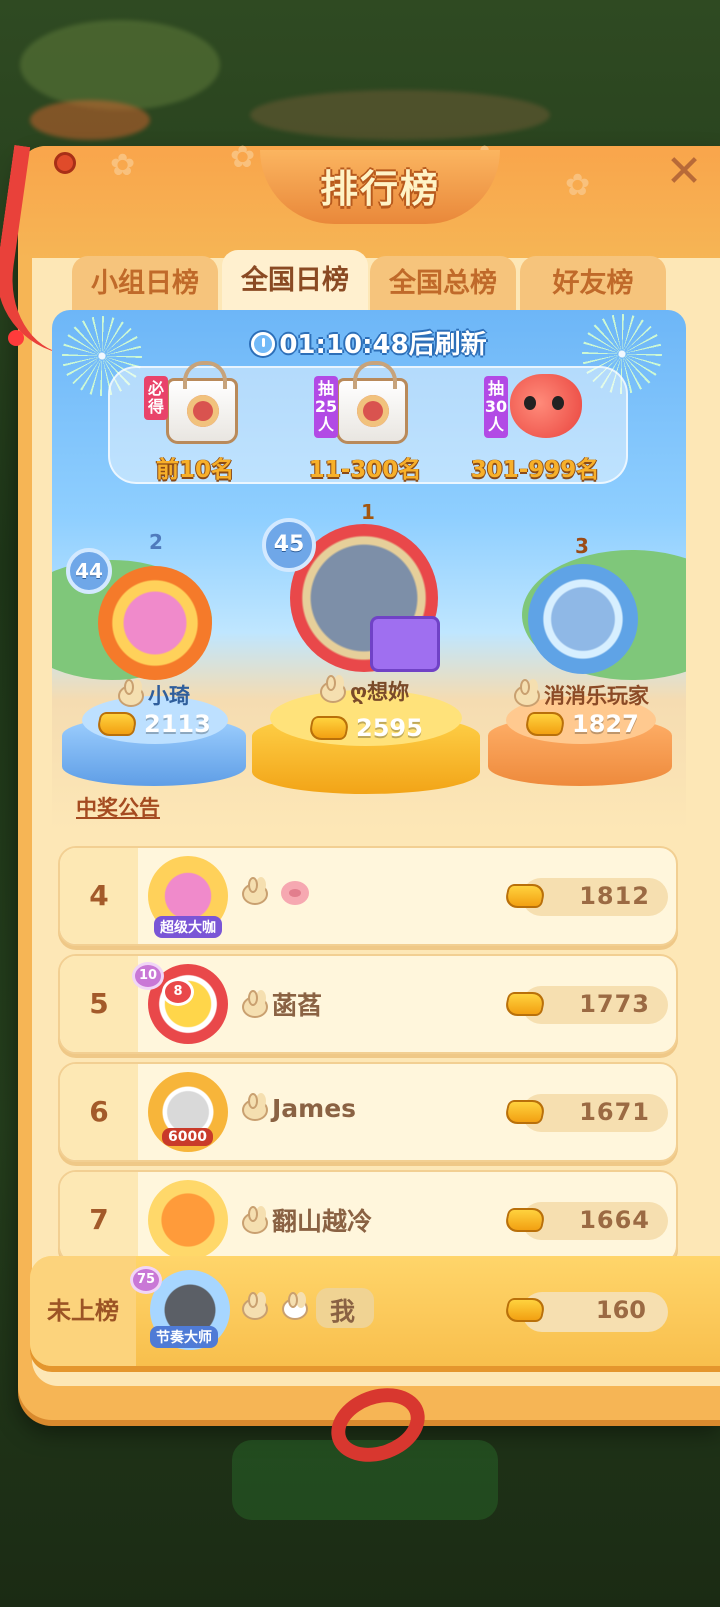 This screenshot has width=720, height=1607. What do you see at coordinates (184, 1337) in the screenshot?
I see `title-badge: 节奏大师` at bounding box center [184, 1337].